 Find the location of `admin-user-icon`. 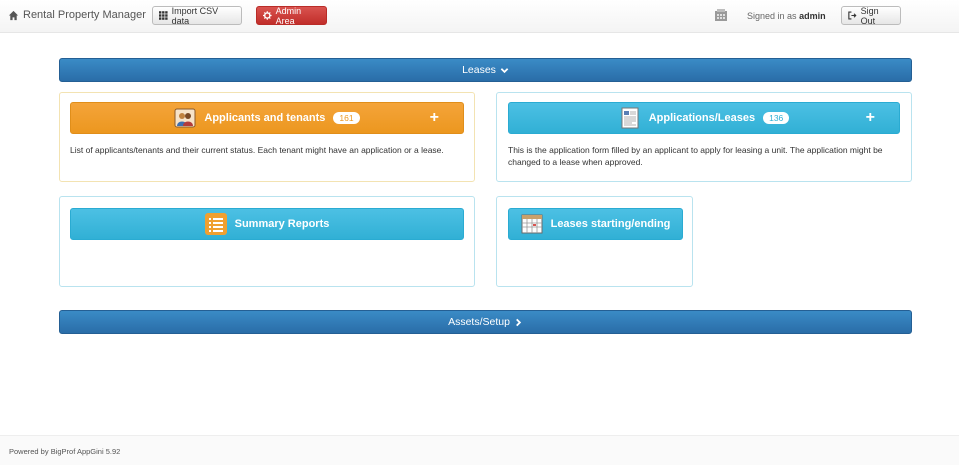

admin-user-icon is located at coordinates (721, 15).